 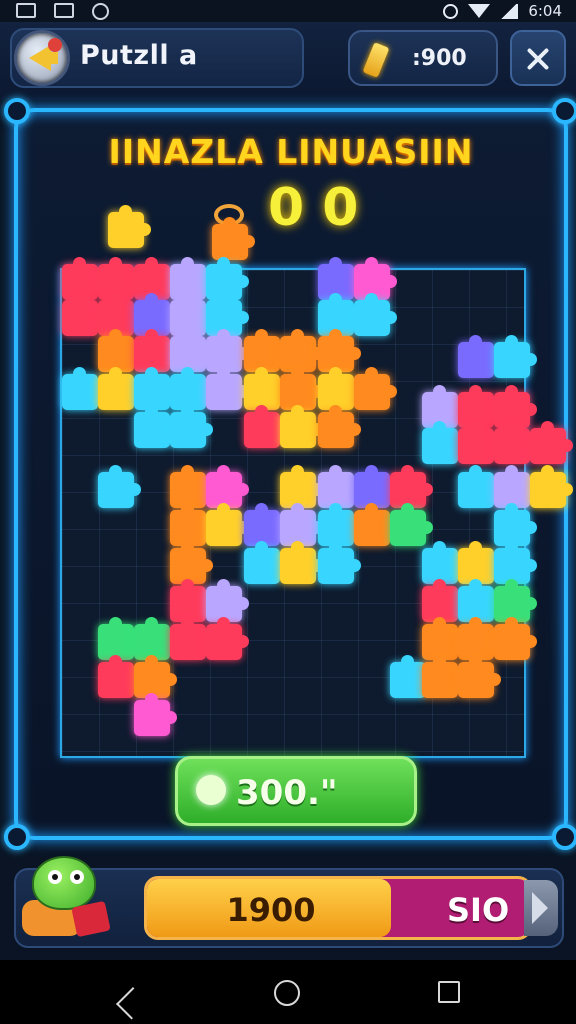 What do you see at coordinates (376, 60) in the screenshot?
I see `gold-bar-icon` at bounding box center [376, 60].